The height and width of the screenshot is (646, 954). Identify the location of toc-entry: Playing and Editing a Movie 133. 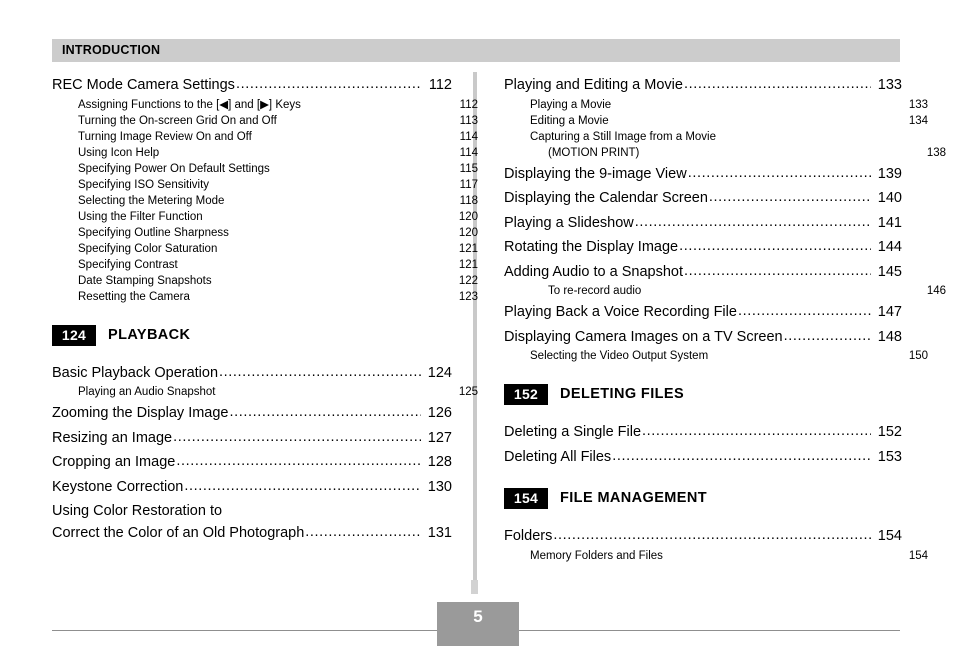
(703, 86).